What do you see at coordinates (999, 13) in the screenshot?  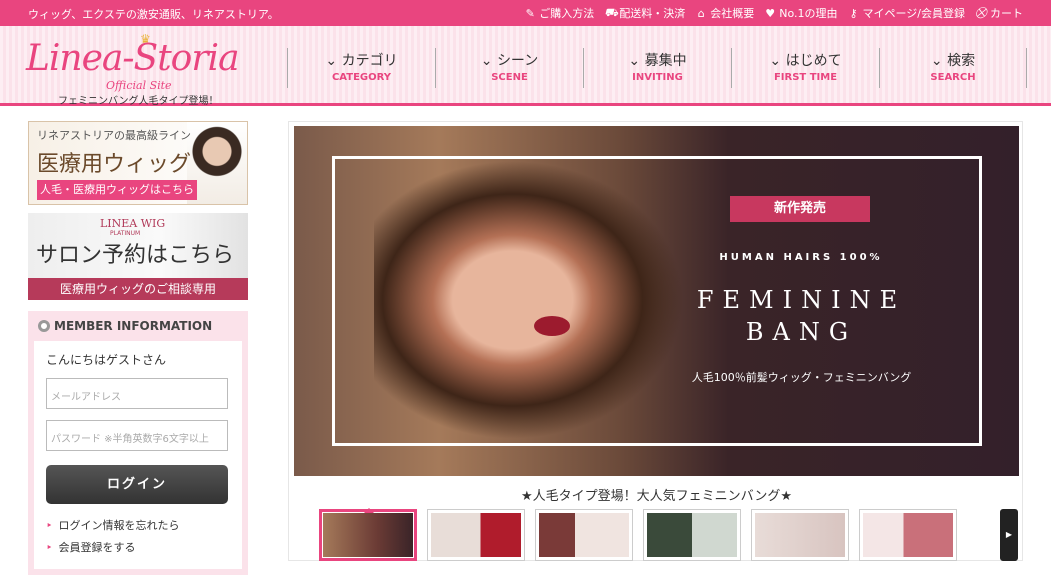 I see `top-link-cart: ⛒ カート` at bounding box center [999, 13].